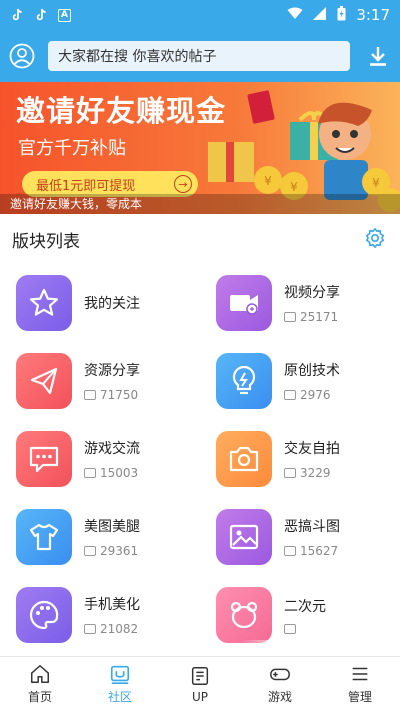 The height and width of the screenshot is (711, 400). Describe the element at coordinates (244, 537) in the screenshot. I see `image-icon` at that location.